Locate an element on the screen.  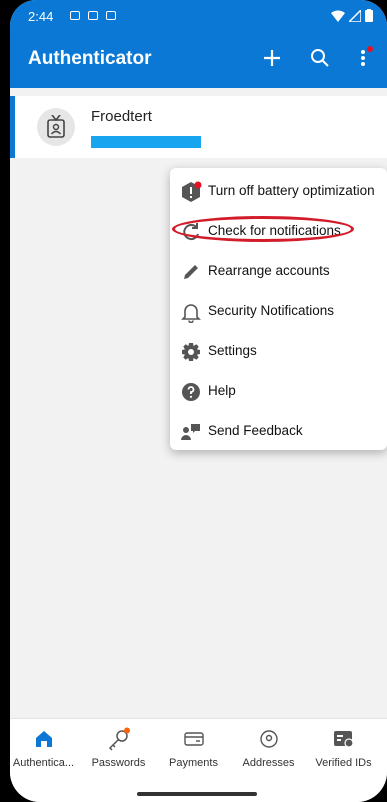
menu-item-security-notifications: Security Notifications is located at coordinates (278, 312).